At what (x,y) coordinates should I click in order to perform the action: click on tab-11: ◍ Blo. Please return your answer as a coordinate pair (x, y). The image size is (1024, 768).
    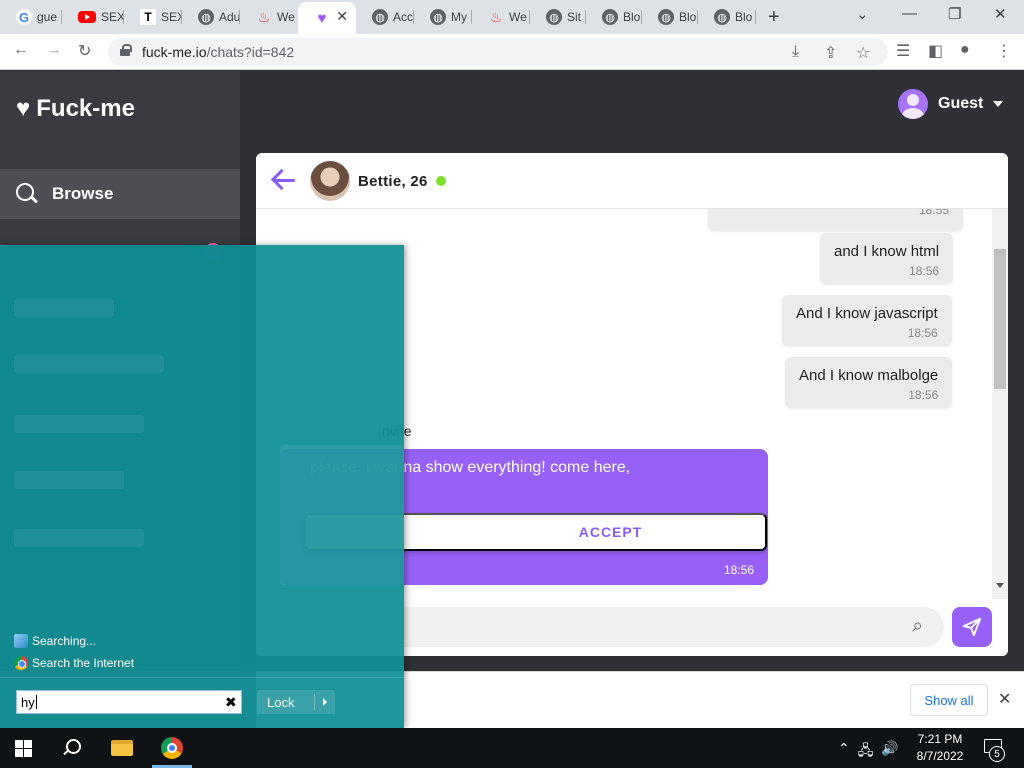
    Looking at the image, I should click on (614, 17).